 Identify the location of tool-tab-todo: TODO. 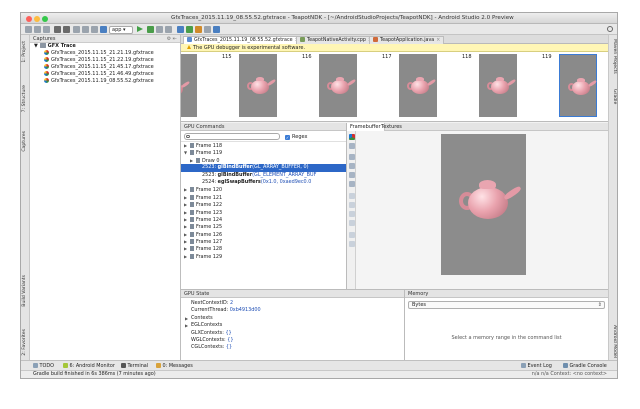
(43, 366).